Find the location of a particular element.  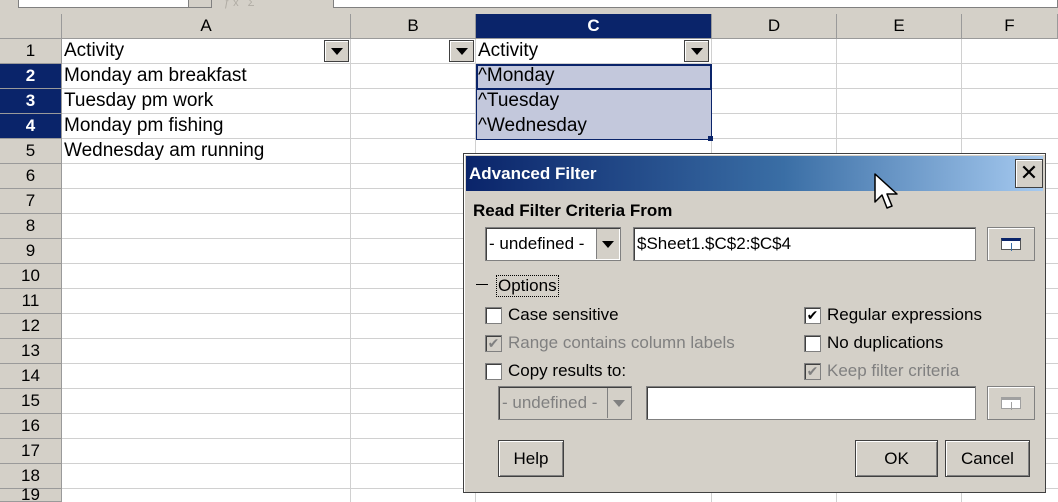

row-header-5: 5 is located at coordinates (31, 151).